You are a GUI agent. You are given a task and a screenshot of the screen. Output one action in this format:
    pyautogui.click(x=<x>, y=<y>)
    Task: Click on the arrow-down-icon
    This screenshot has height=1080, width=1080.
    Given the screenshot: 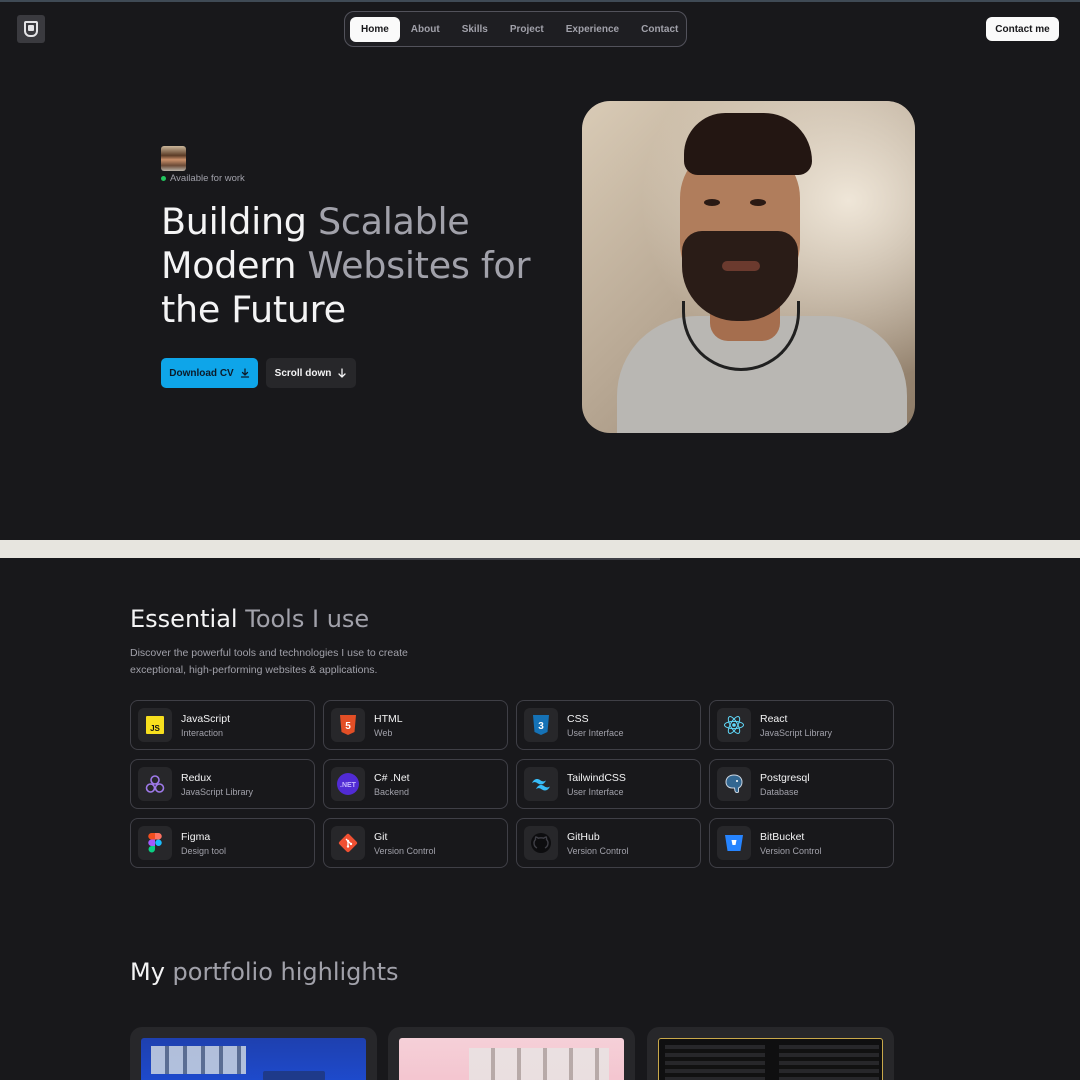 What is the action you would take?
    pyautogui.click(x=342, y=373)
    